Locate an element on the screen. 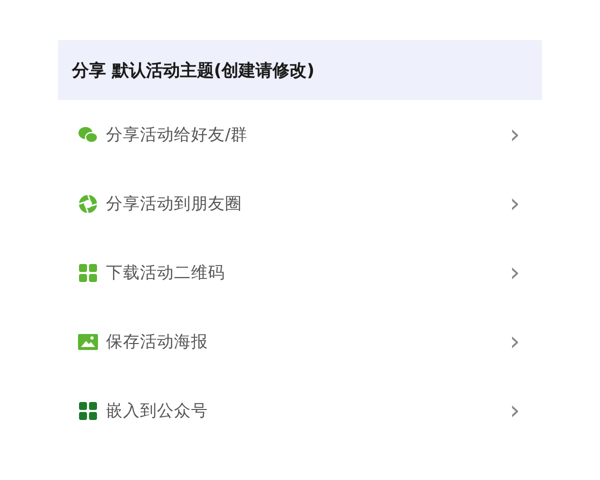  chat-icon is located at coordinates (88, 134).